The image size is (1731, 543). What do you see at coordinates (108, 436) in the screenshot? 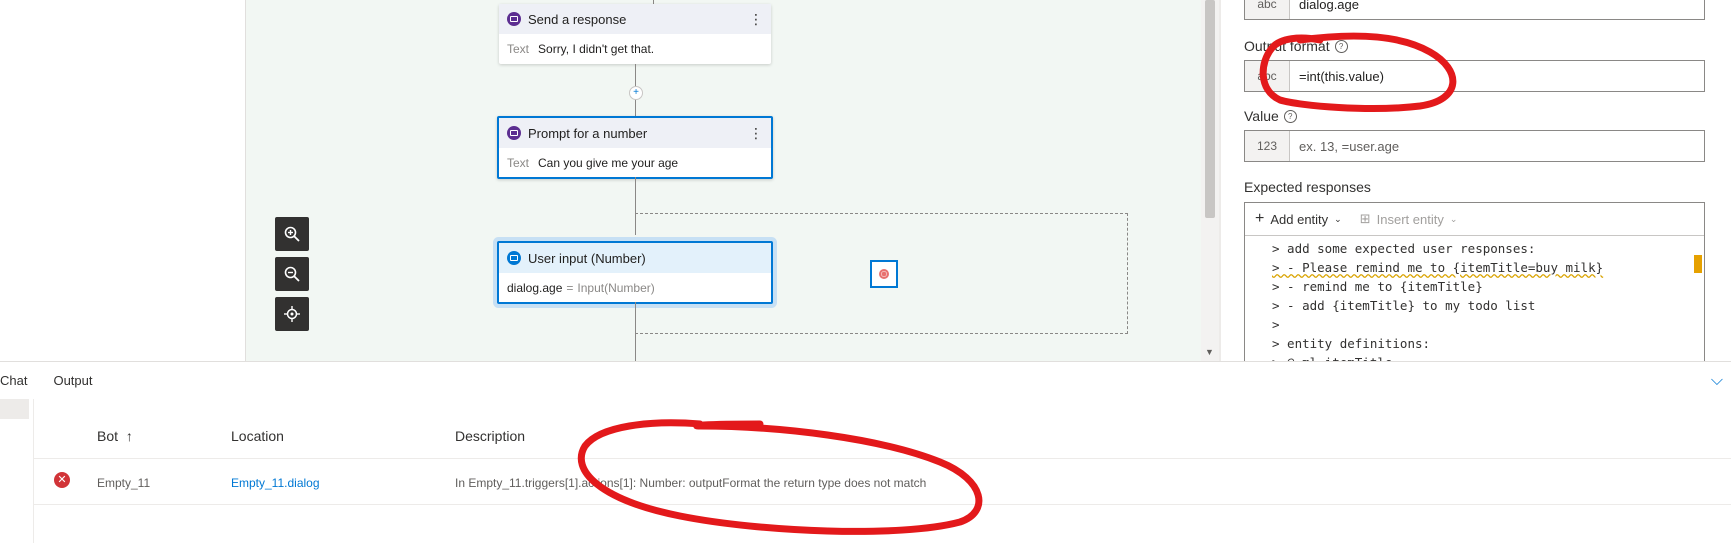
I see `header-label: Bot` at bounding box center [108, 436].